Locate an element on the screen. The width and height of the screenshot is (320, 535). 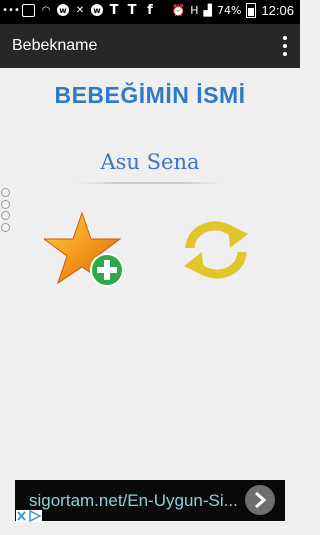
whatsapp-icon: w is located at coordinates (63, 10).